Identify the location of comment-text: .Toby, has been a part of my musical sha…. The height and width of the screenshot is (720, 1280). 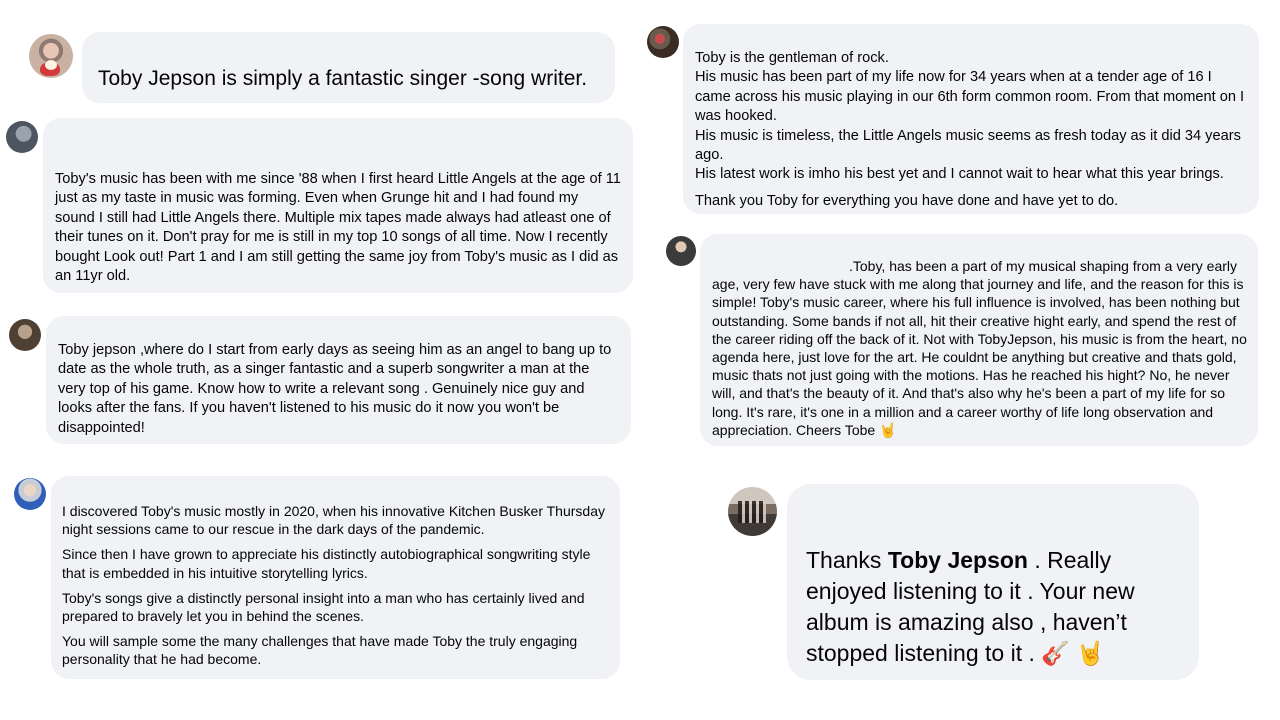
(980, 348).